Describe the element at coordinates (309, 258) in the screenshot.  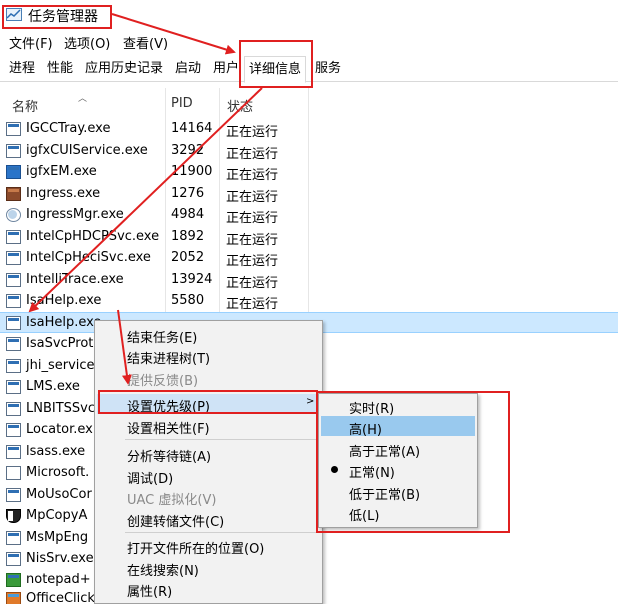
I see `table-row: IntelCpHeciSvc.exe 2052 正在运行` at that location.